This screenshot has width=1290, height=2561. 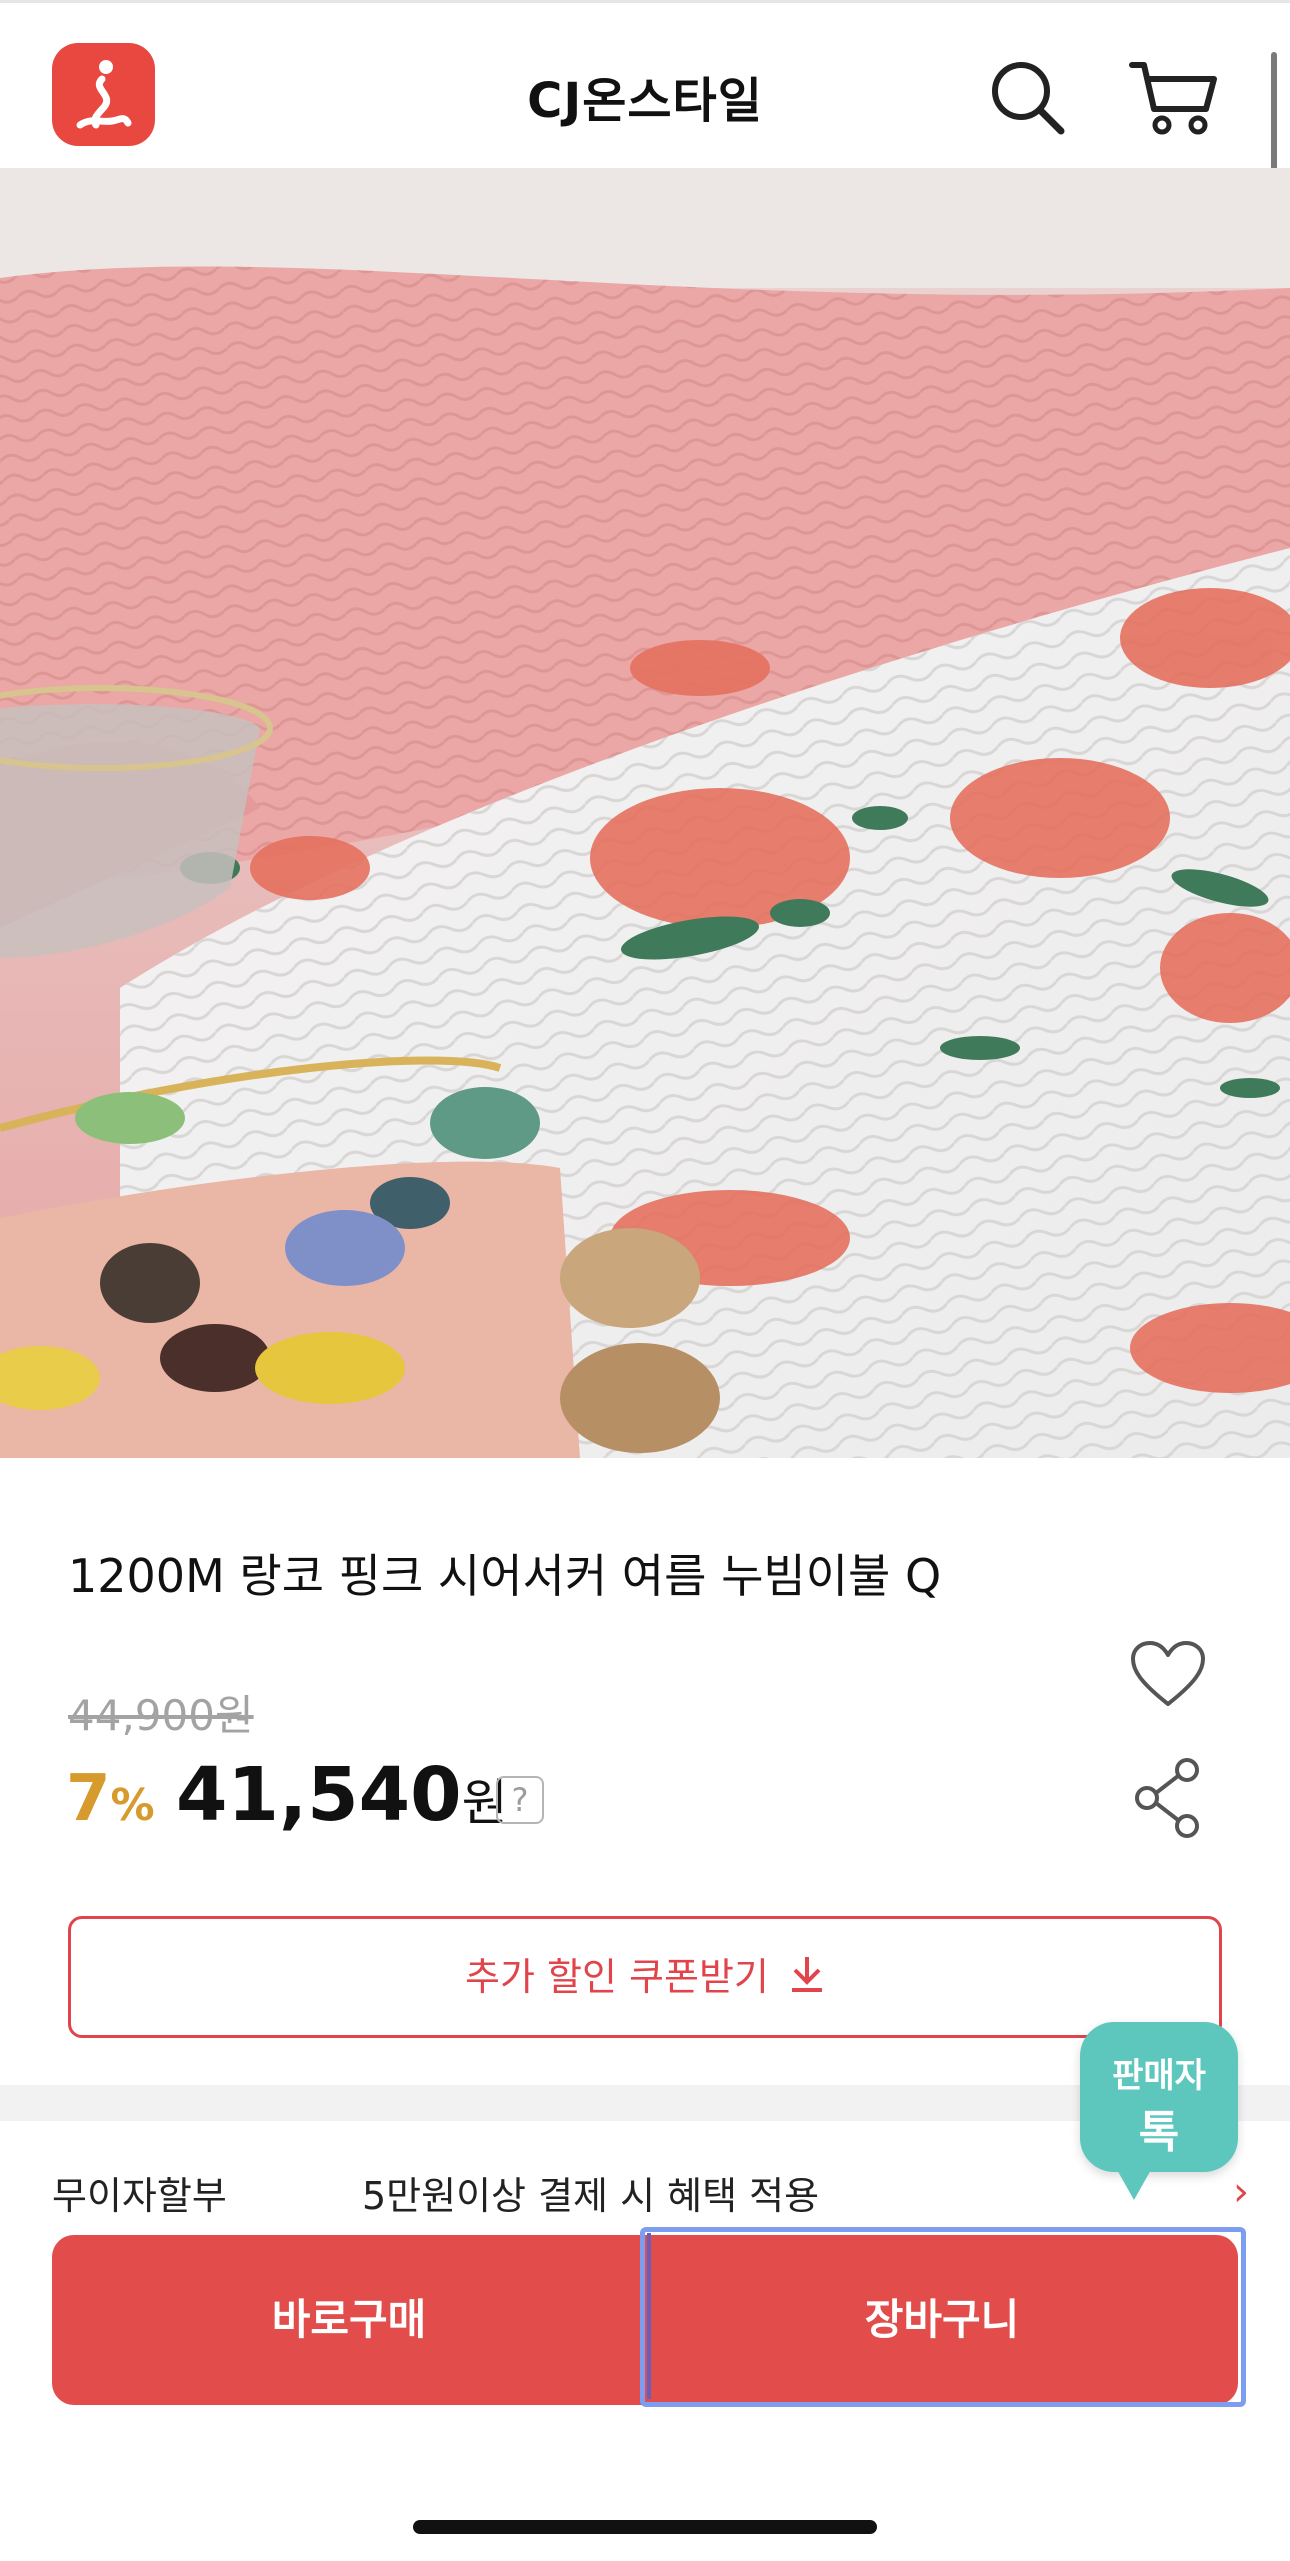 What do you see at coordinates (319, 1795) in the screenshot?
I see `sale-price-amount: 41,540` at bounding box center [319, 1795].